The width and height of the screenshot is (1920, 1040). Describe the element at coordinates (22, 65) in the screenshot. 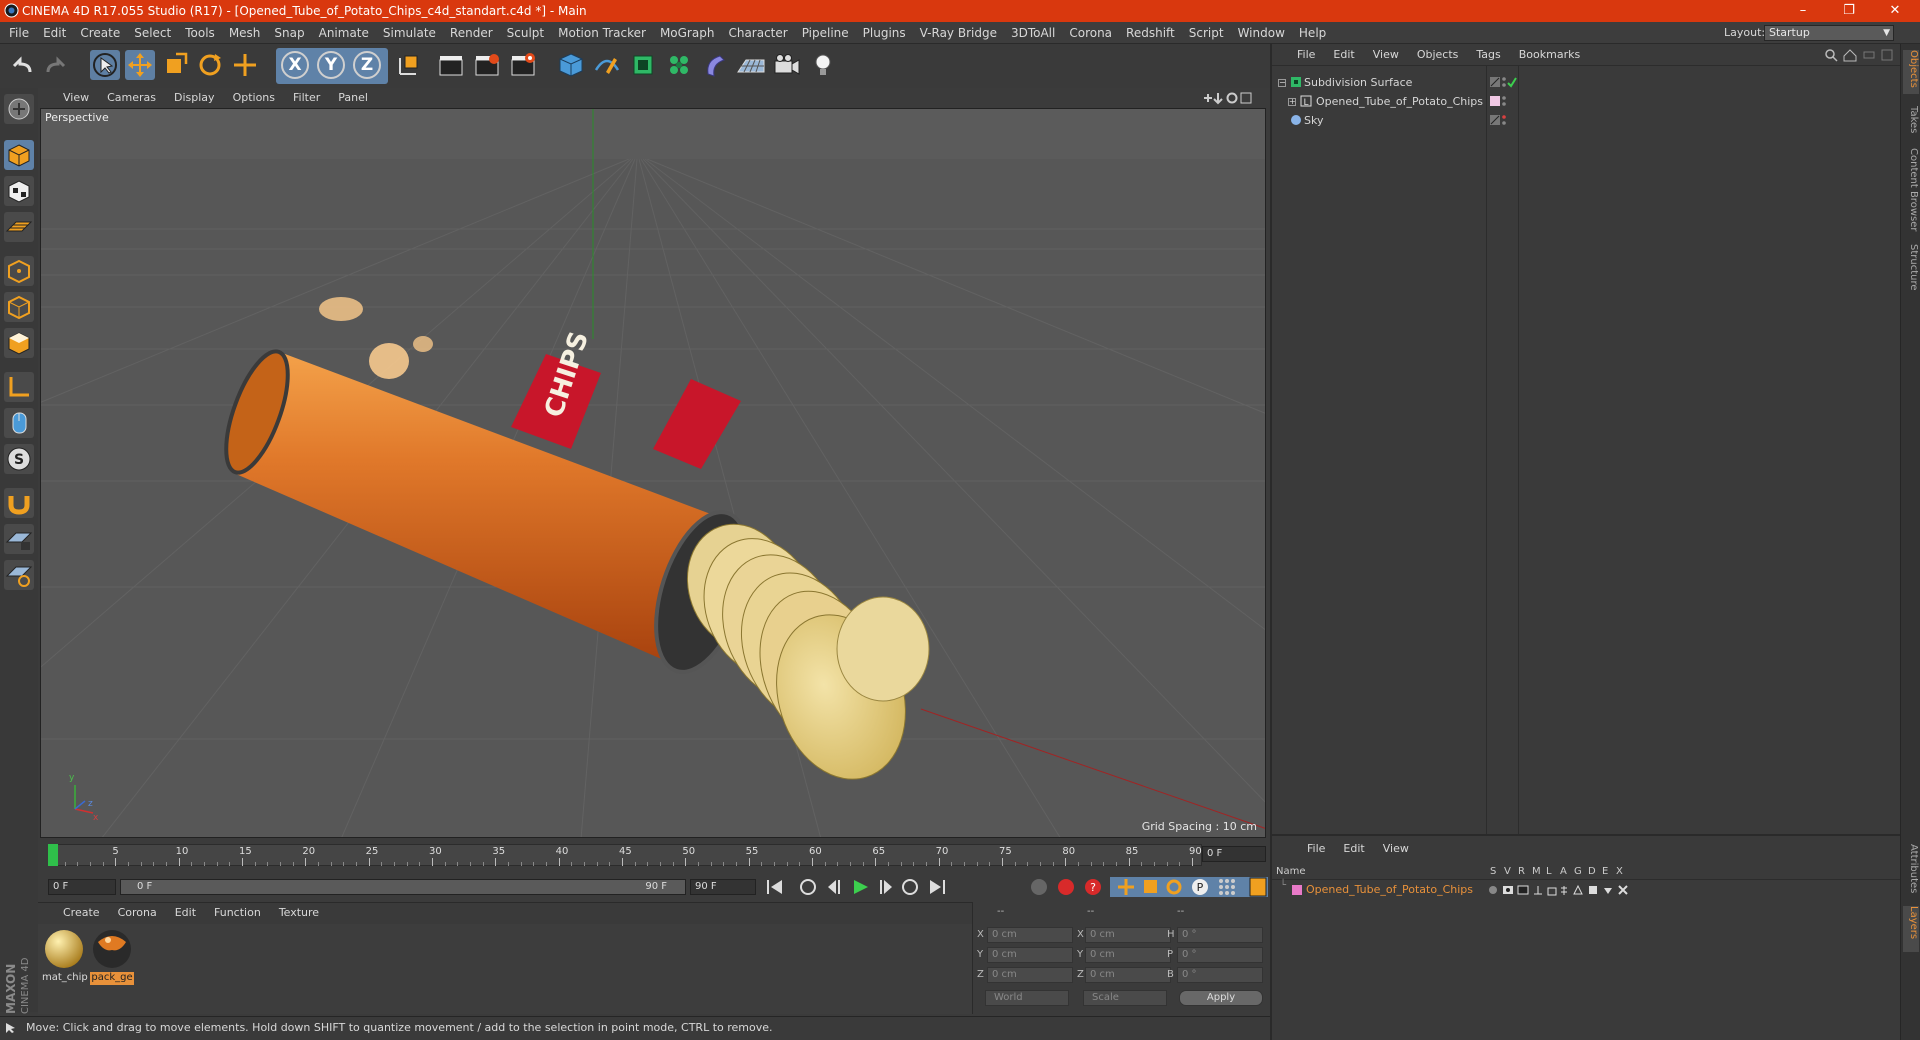

I see `undo-icon` at that location.